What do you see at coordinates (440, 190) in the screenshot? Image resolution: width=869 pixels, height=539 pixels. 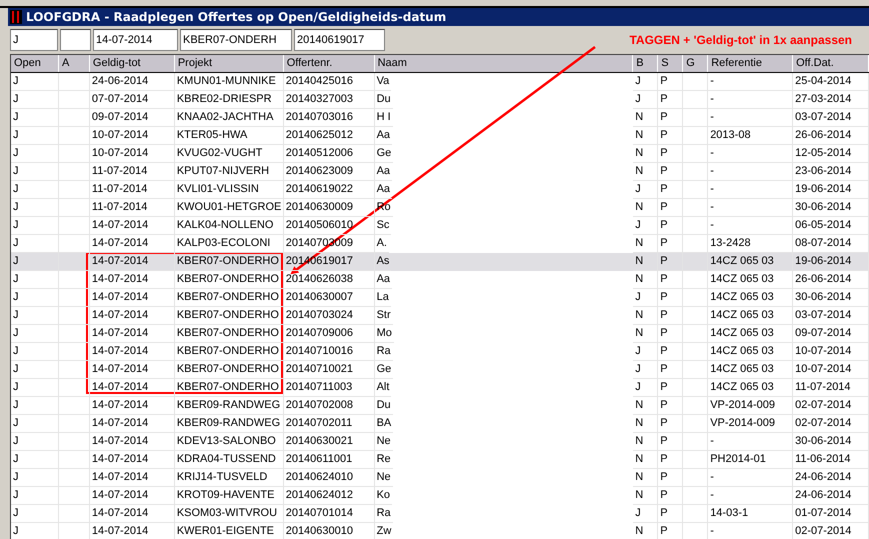 I see `table-row: J 11-07-2014 KVLI01-VLISSIN 20140619022 Aa J P - 19-06-2014` at bounding box center [440, 190].